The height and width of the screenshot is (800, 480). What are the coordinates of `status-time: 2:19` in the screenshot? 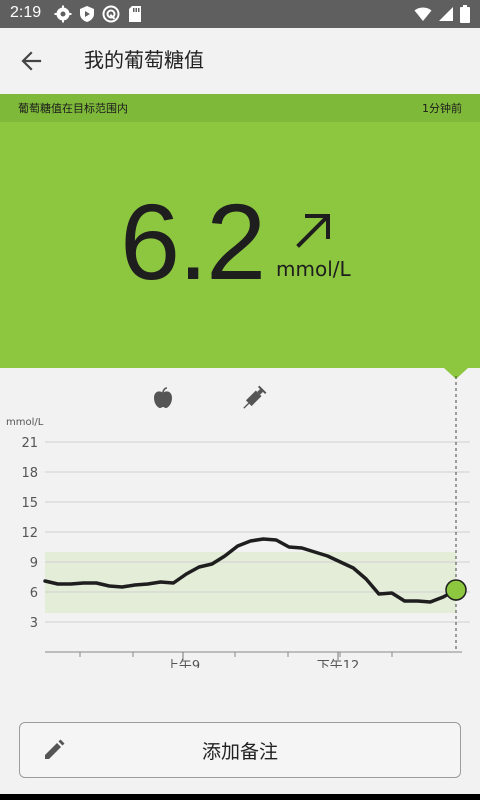 It's located at (26, 12).